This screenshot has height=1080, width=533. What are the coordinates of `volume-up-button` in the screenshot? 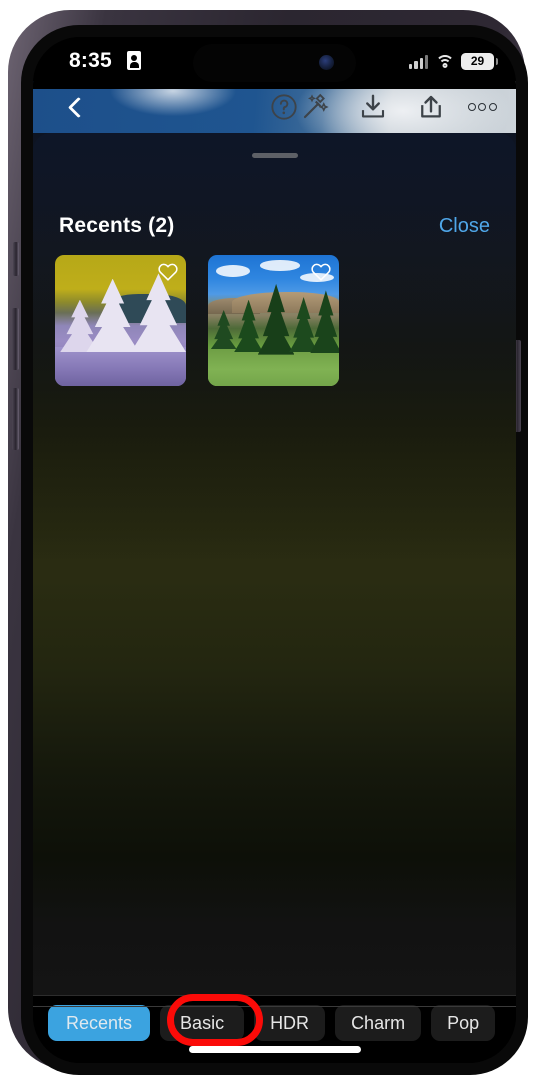 It's located at (15, 339).